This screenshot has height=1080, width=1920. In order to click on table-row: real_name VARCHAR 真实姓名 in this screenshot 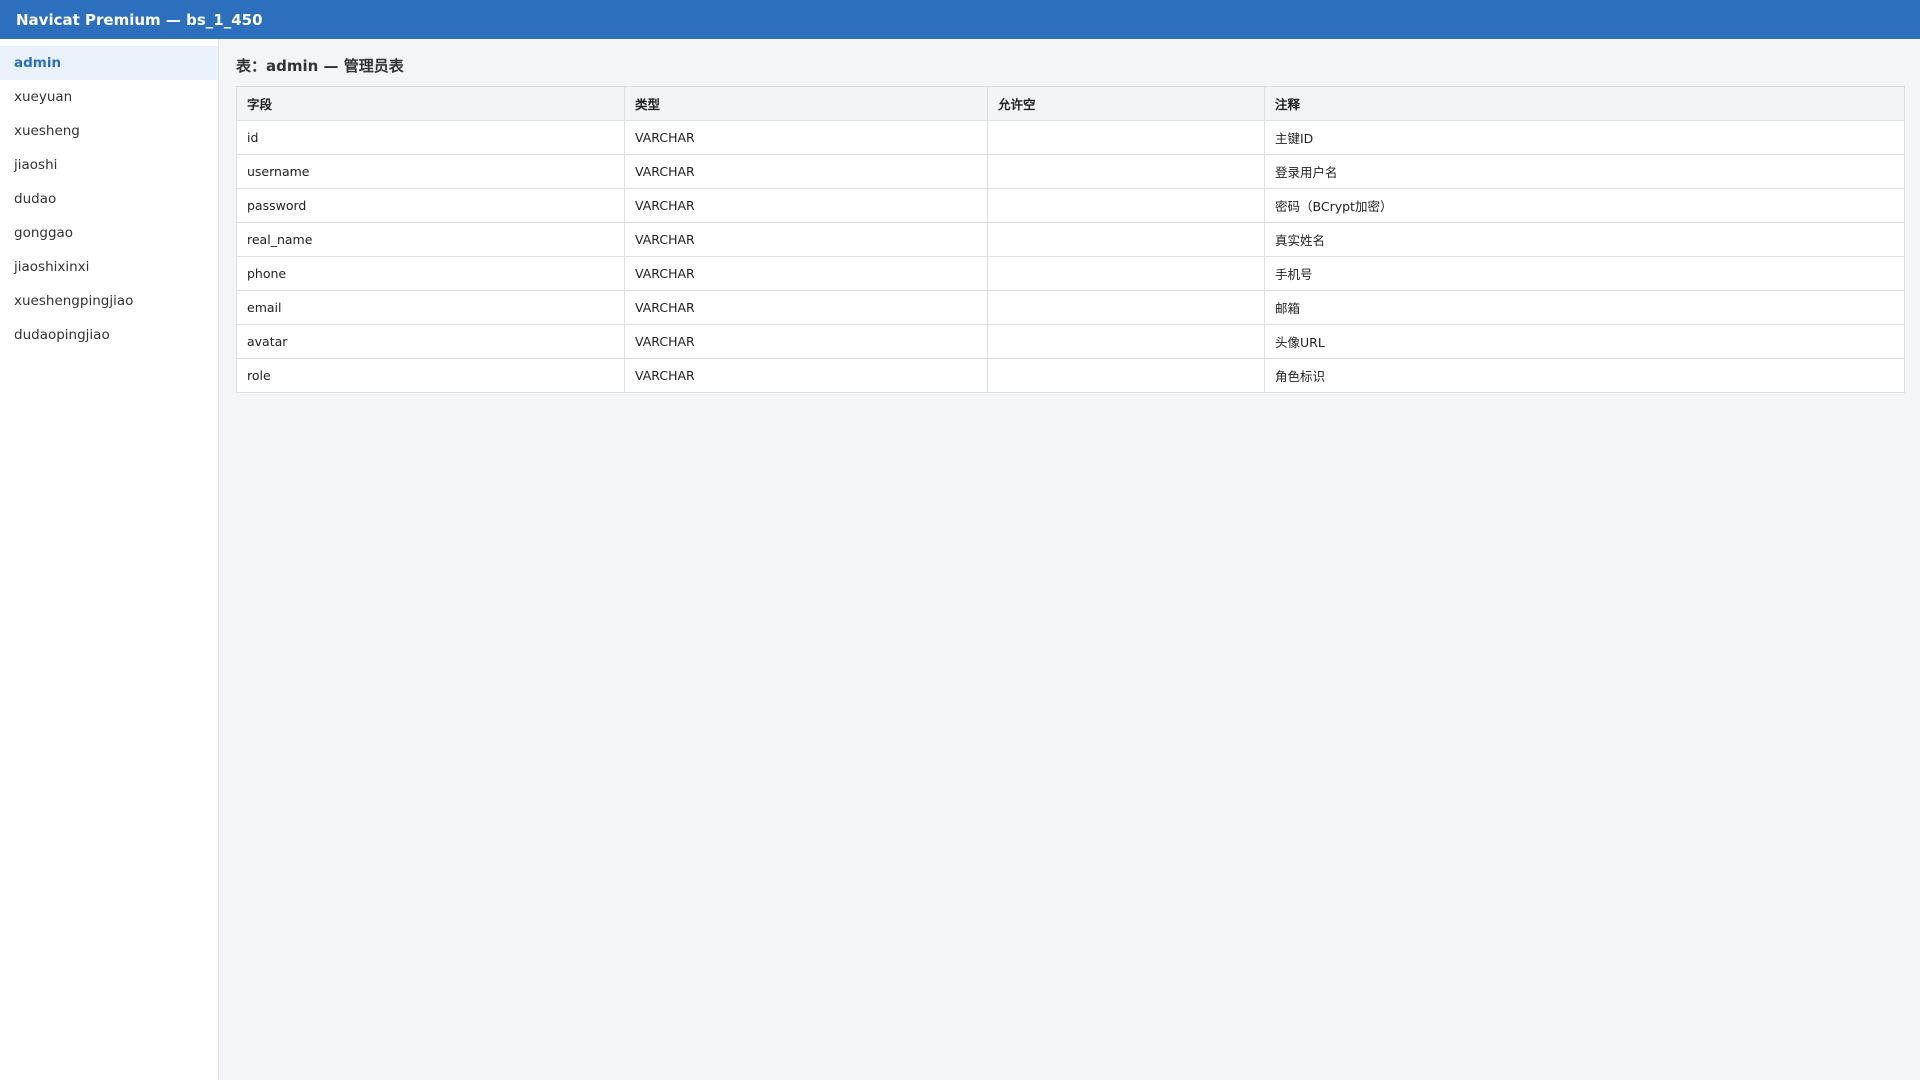, I will do `click(1070, 239)`.